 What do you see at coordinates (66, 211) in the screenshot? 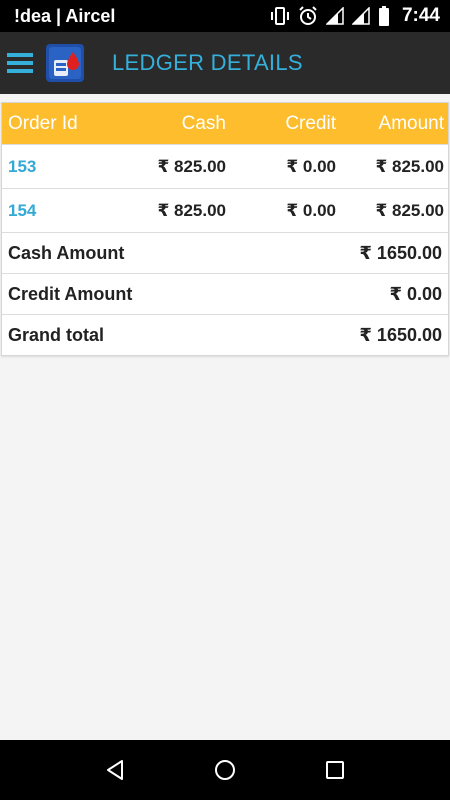
I see `order-id-link: 154` at bounding box center [66, 211].